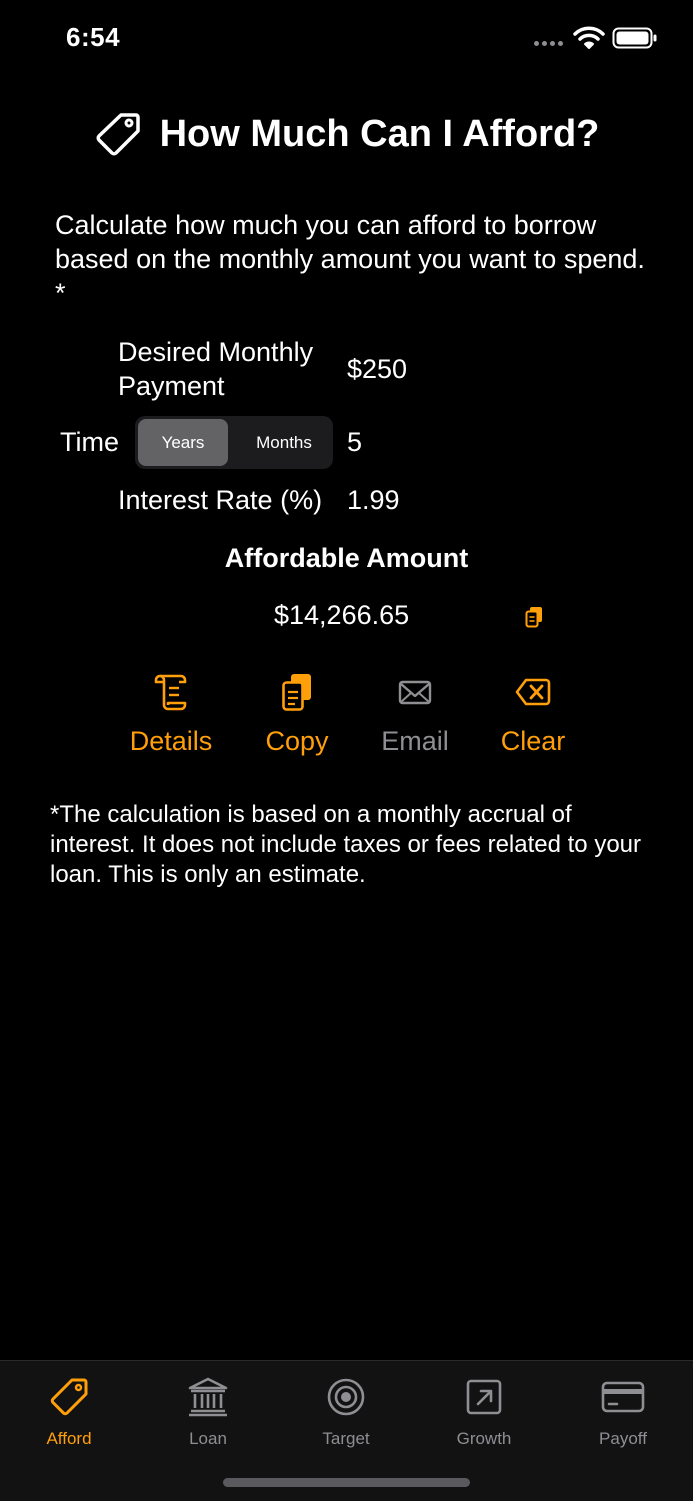  What do you see at coordinates (208, 1438) in the screenshot?
I see `tab-loan-label: Loan` at bounding box center [208, 1438].